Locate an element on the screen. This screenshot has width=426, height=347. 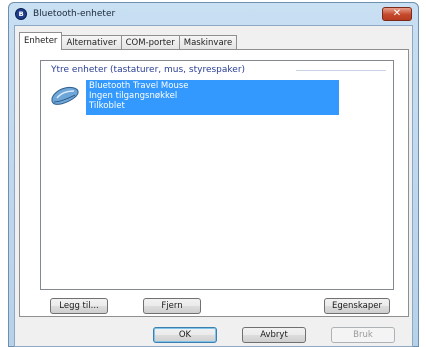
cancel-button: Avbryt is located at coordinates (274, 335).